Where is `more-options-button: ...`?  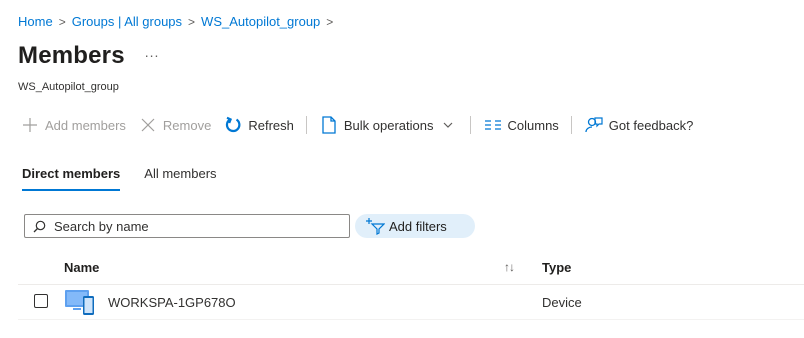 more-options-button: ... is located at coordinates (152, 52).